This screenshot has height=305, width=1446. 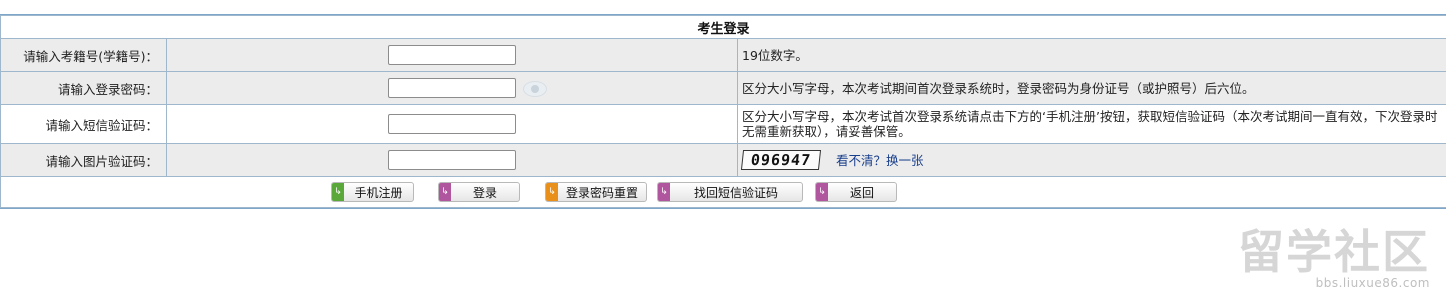 I want to click on form-title: 考生登录, so click(x=723, y=27).